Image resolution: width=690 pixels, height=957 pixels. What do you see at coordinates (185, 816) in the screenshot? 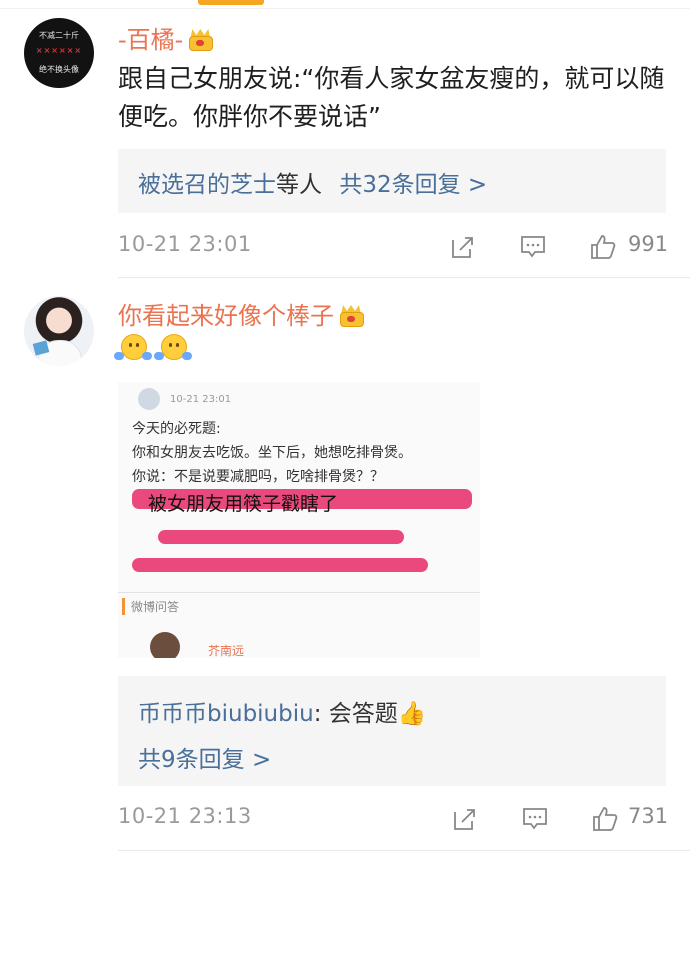
I see `comment-time: 10-21 23:13` at bounding box center [185, 816].